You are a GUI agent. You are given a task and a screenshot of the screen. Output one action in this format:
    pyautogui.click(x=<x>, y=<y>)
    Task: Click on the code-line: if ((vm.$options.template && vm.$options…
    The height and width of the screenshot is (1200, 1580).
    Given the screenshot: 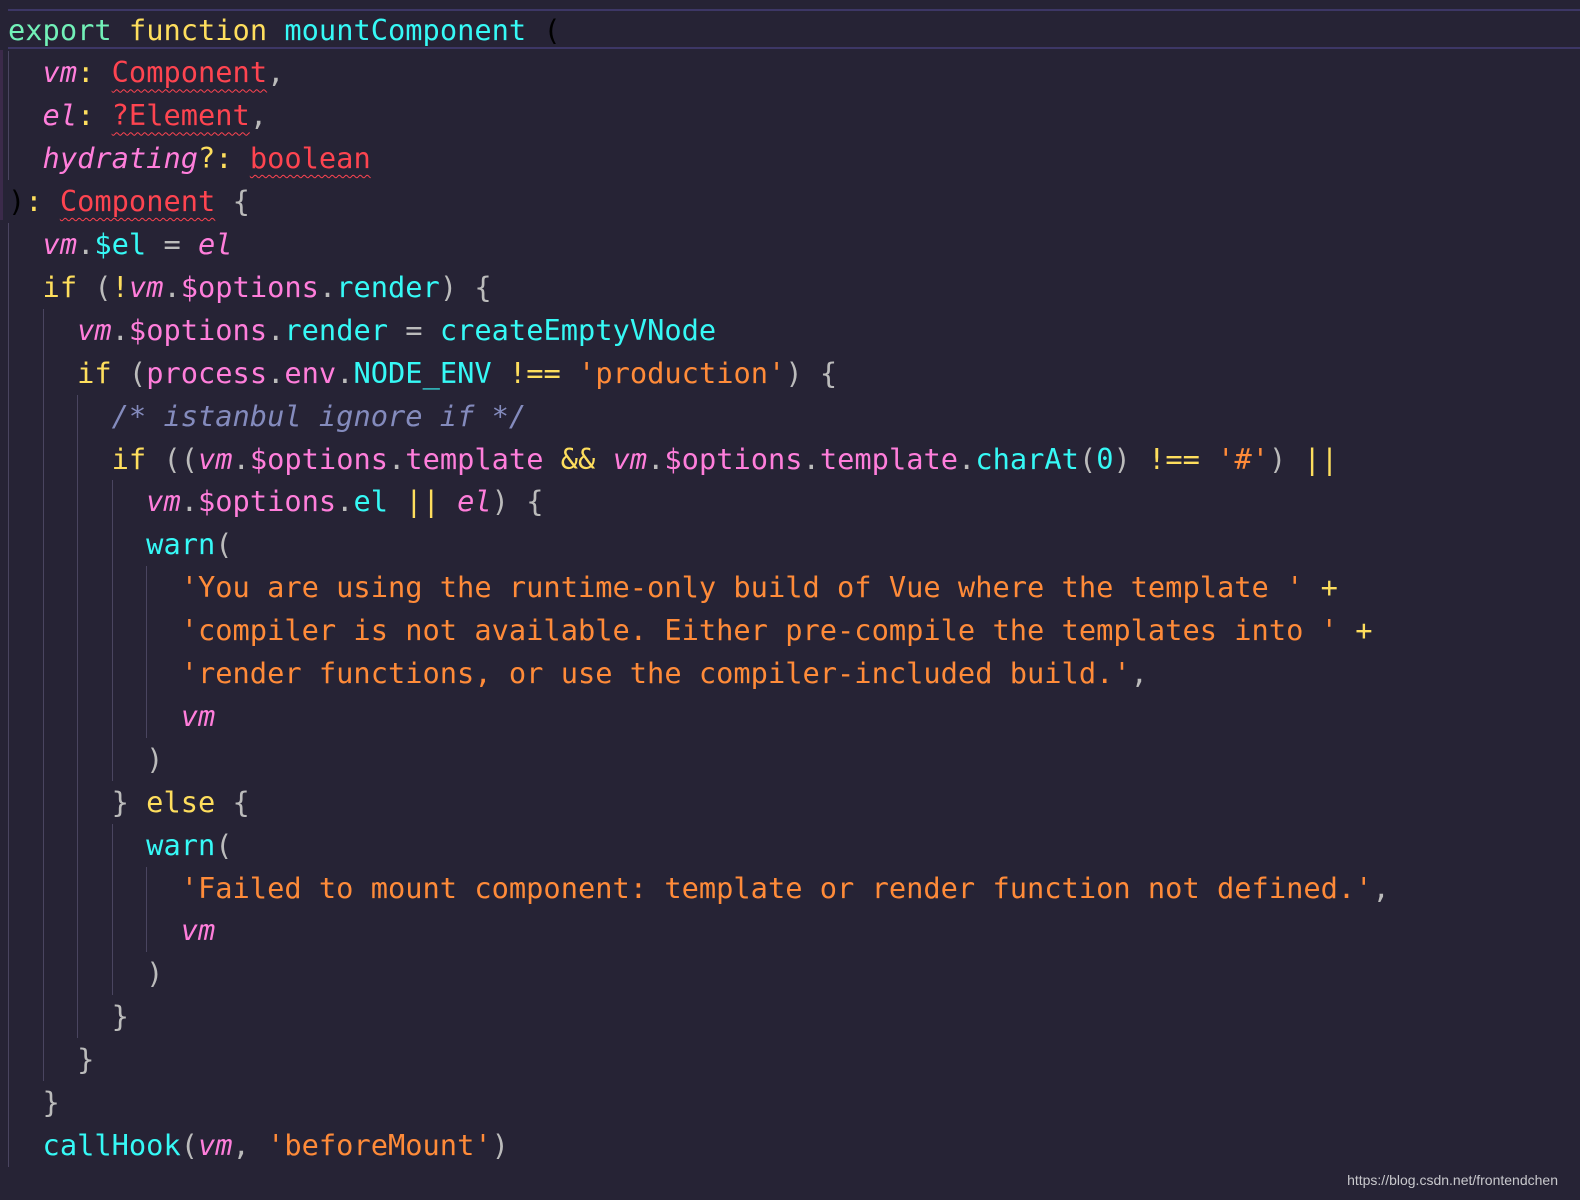 What is the action you would take?
    pyautogui.click(x=673, y=459)
    